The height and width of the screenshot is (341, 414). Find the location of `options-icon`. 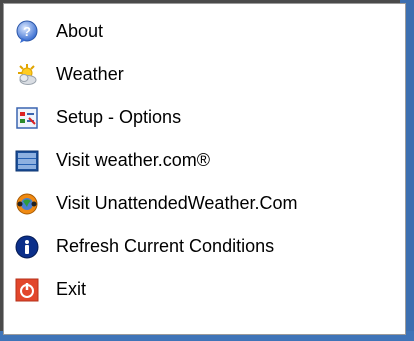

options-icon is located at coordinates (27, 118).